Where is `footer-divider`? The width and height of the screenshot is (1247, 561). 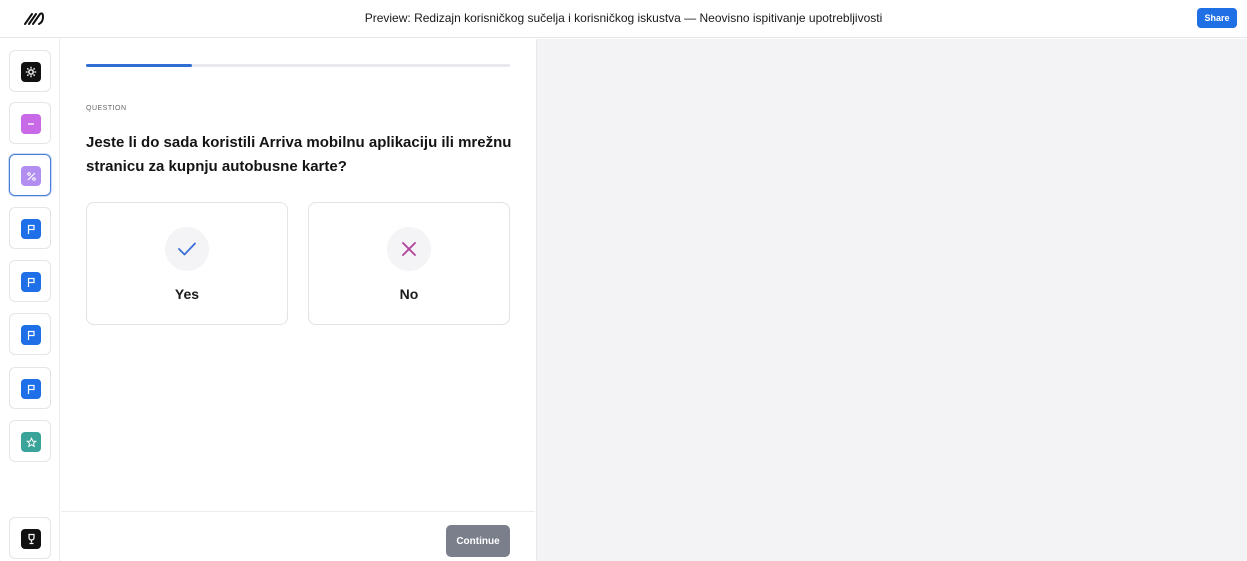
footer-divider is located at coordinates (298, 511).